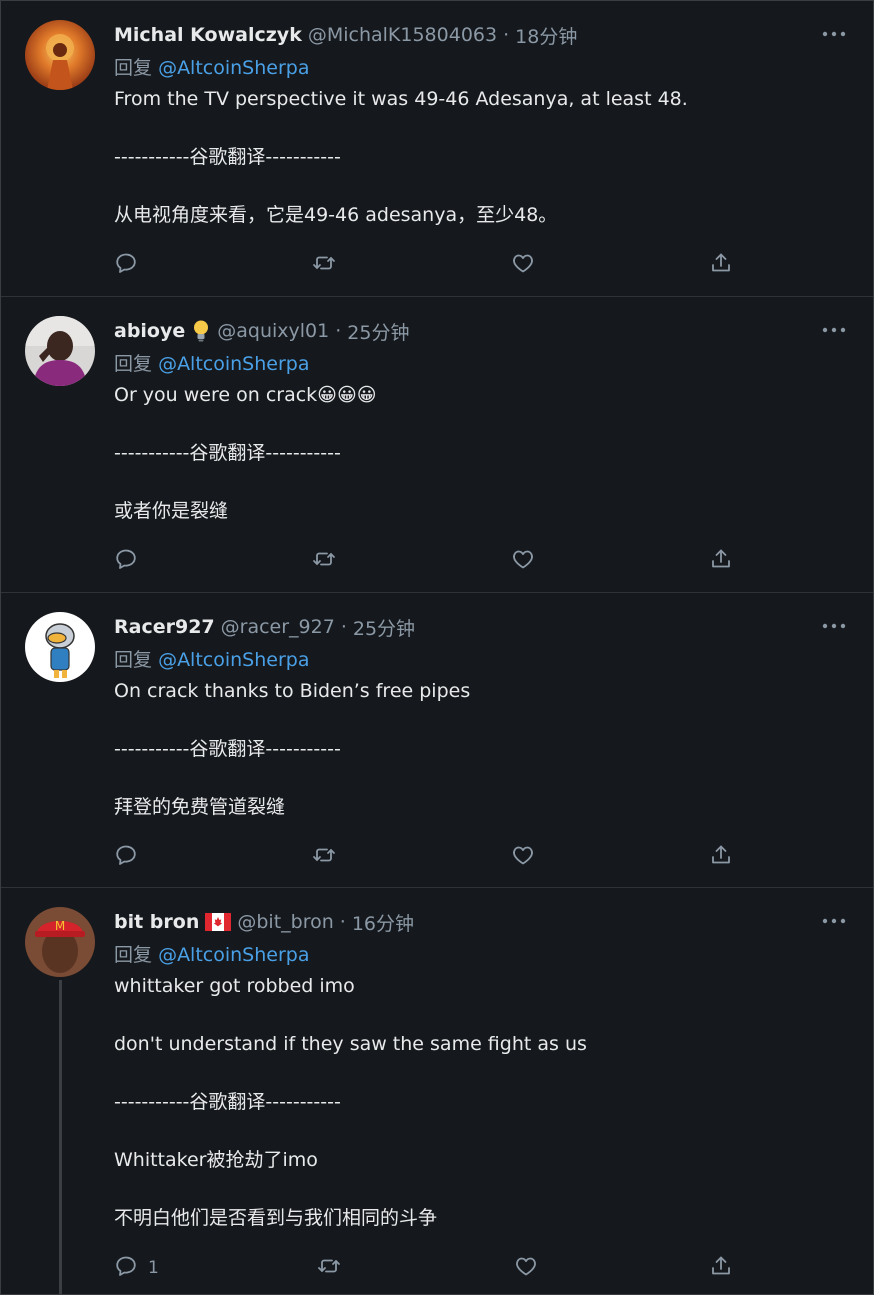 This screenshot has width=874, height=1295. Describe the element at coordinates (402, 35) in the screenshot. I see `user-handle: @MichalK15804063` at that location.